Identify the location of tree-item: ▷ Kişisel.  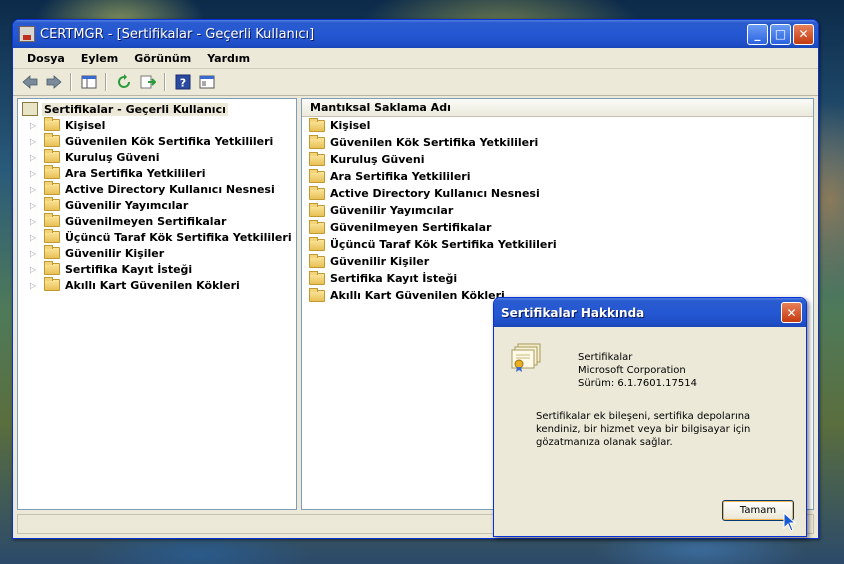
(157, 125).